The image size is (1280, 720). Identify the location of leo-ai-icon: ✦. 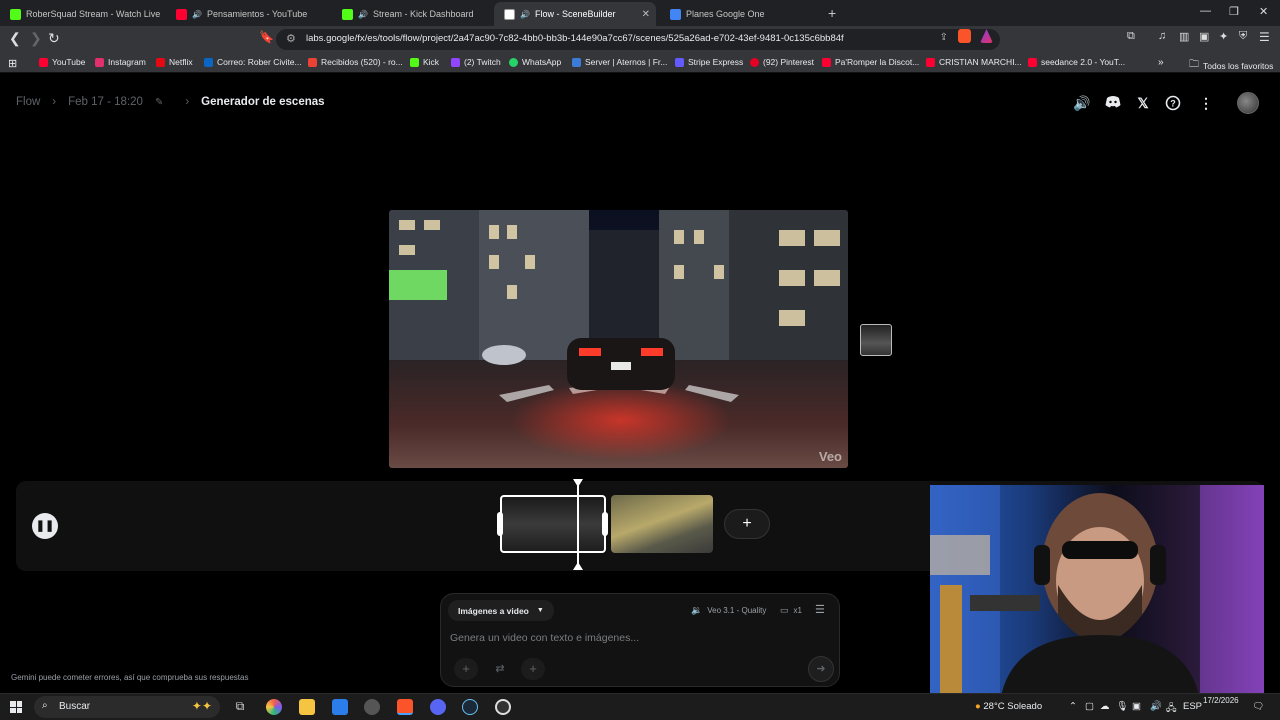
(1223, 36).